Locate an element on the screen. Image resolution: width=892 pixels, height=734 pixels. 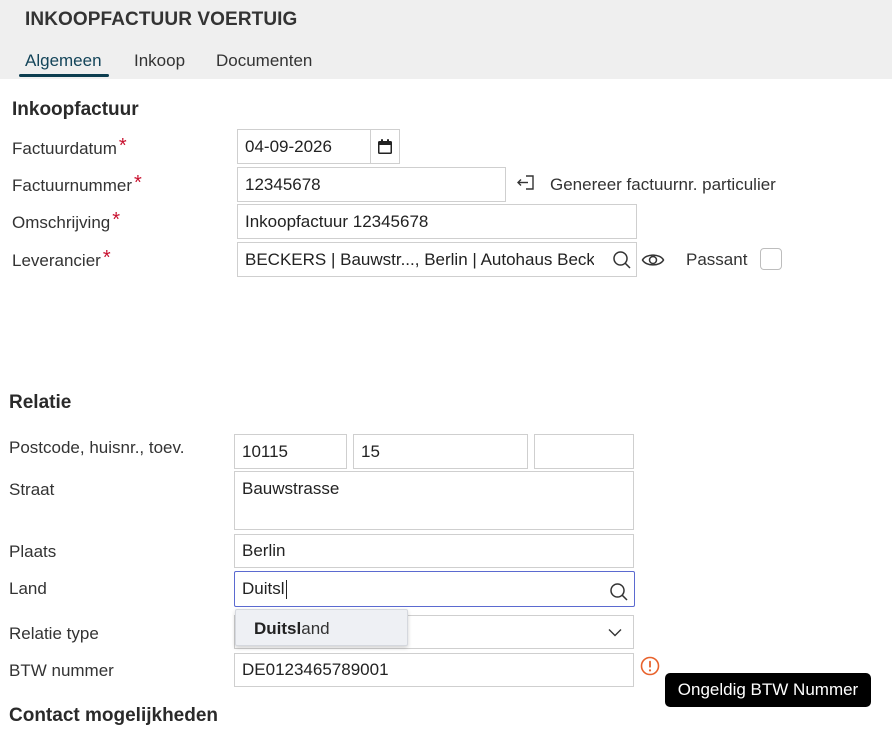
supplier-search-icon is located at coordinates (622, 260).